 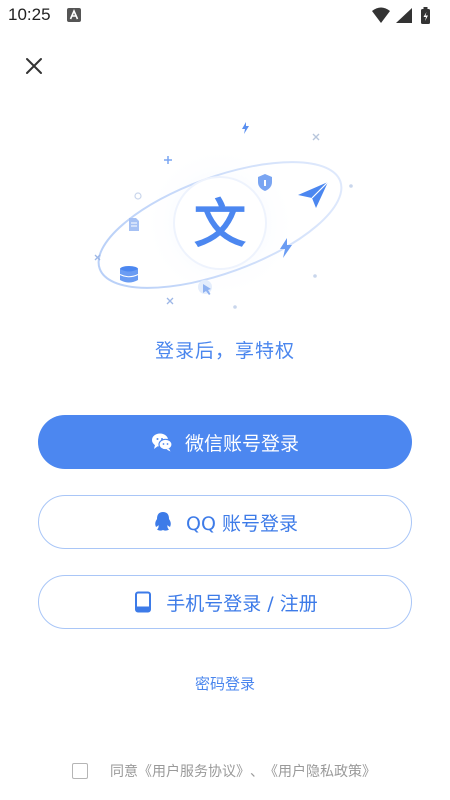 What do you see at coordinates (225, 16) in the screenshot?
I see `status-bar: 10:25` at bounding box center [225, 16].